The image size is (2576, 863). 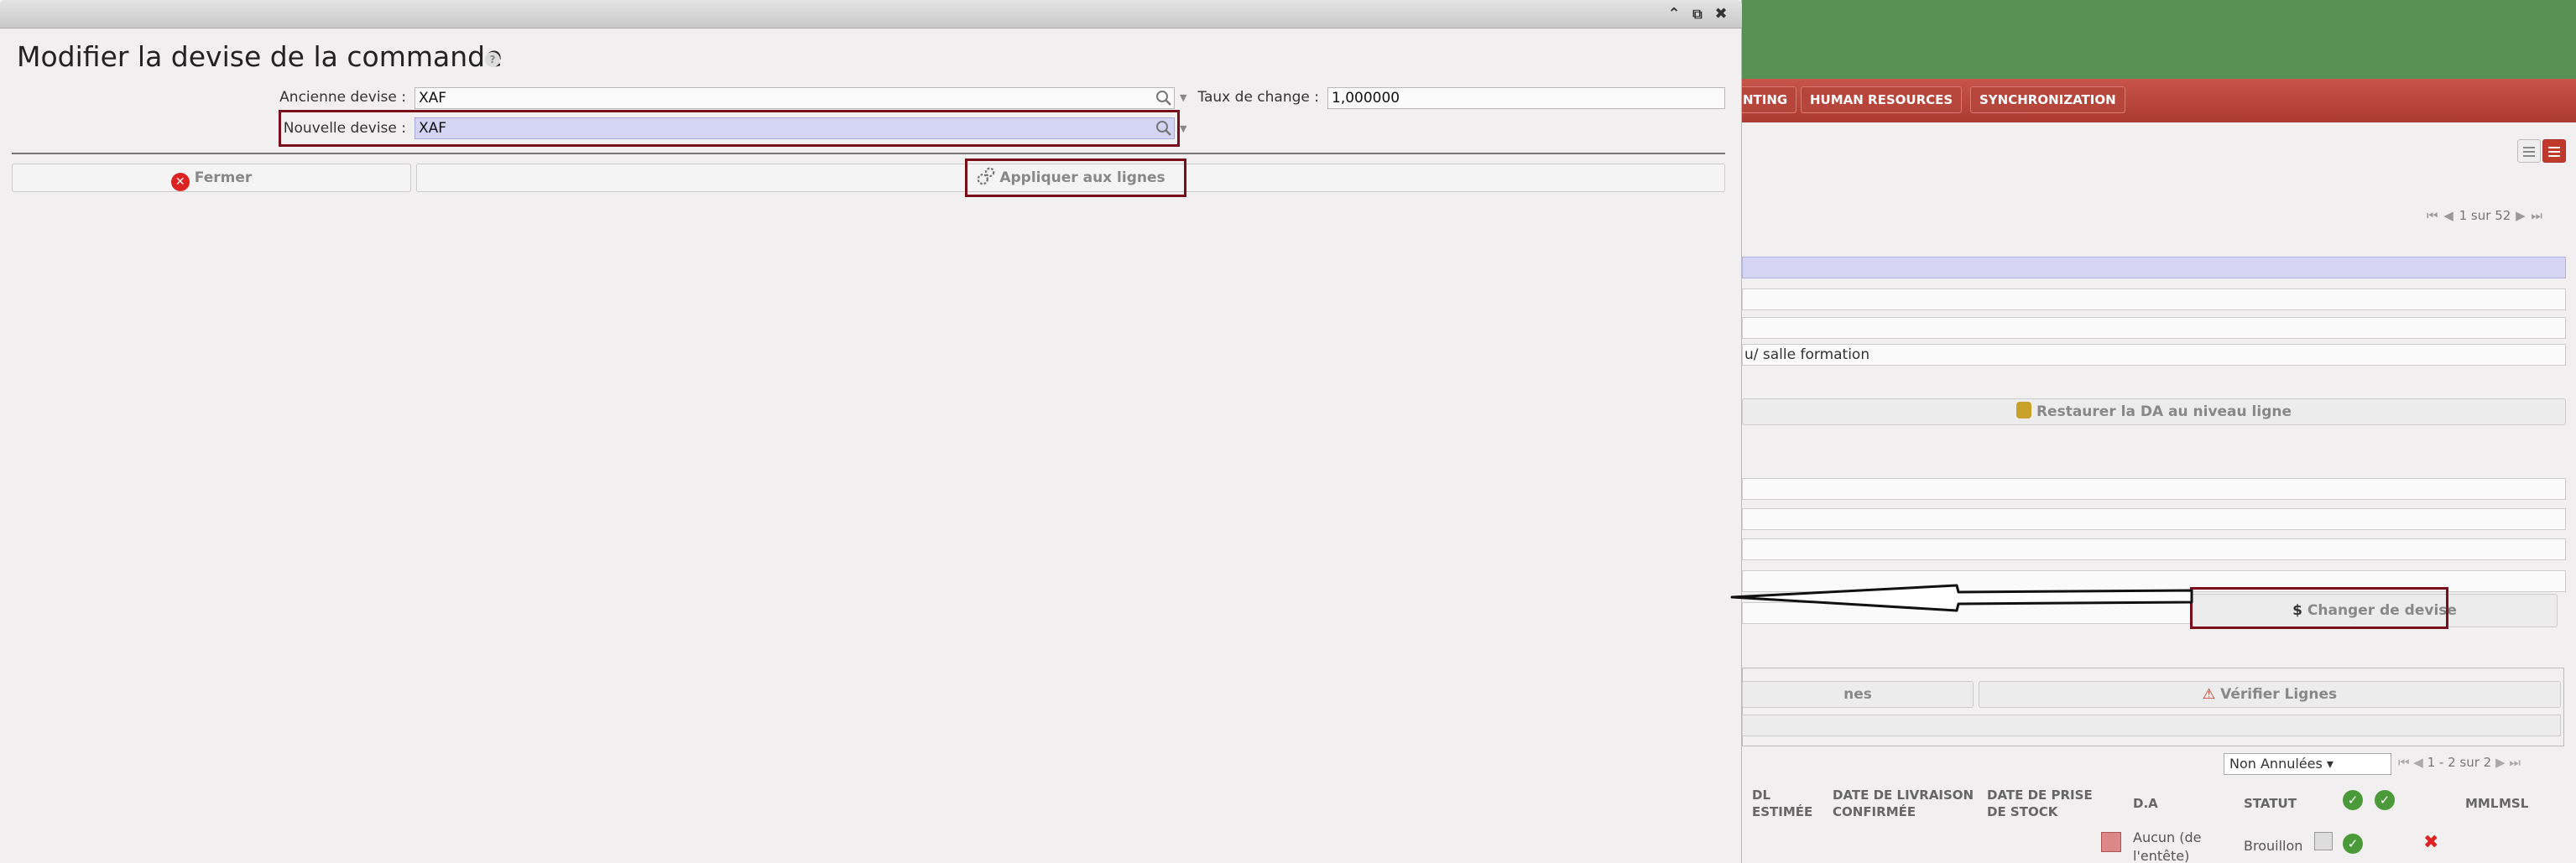 What do you see at coordinates (260, 57) in the screenshot?
I see `dialog-title: Modifier la devise de la commande` at bounding box center [260, 57].